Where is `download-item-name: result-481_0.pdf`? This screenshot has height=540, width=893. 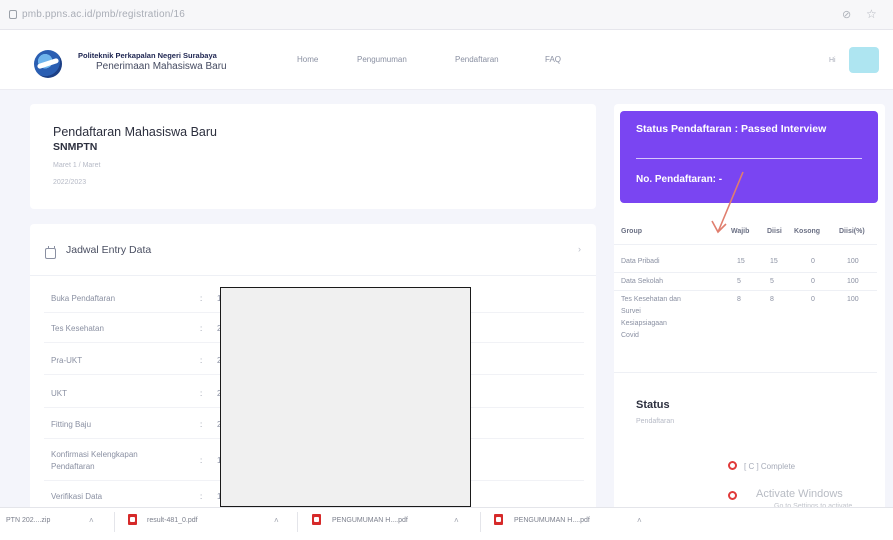
download-item-name: result-481_0.pdf is located at coordinates (172, 520).